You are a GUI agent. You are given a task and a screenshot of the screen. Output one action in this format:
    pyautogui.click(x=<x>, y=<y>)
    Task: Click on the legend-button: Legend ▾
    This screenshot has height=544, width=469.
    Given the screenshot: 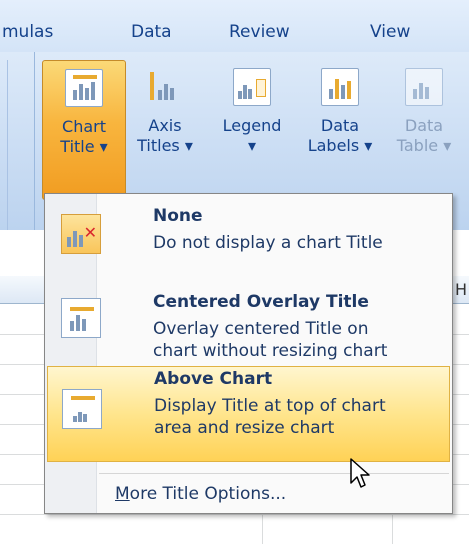 What is the action you would take?
    pyautogui.click(x=252, y=108)
    